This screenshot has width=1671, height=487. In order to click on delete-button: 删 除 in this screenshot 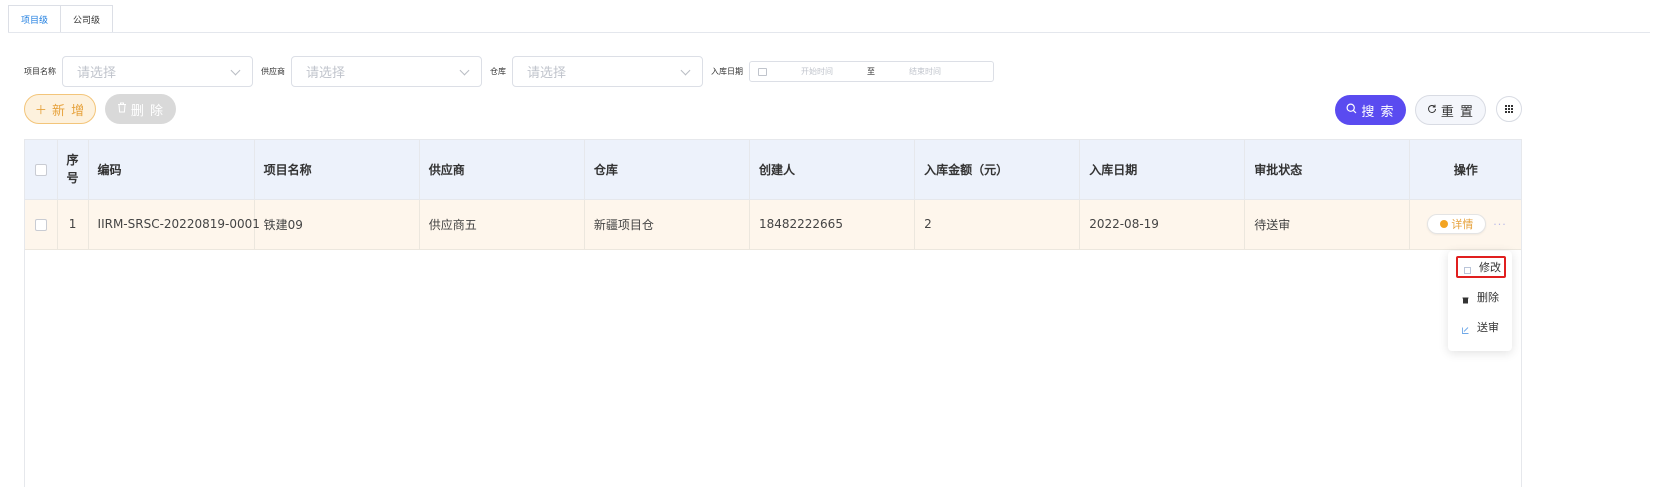, I will do `click(140, 109)`.